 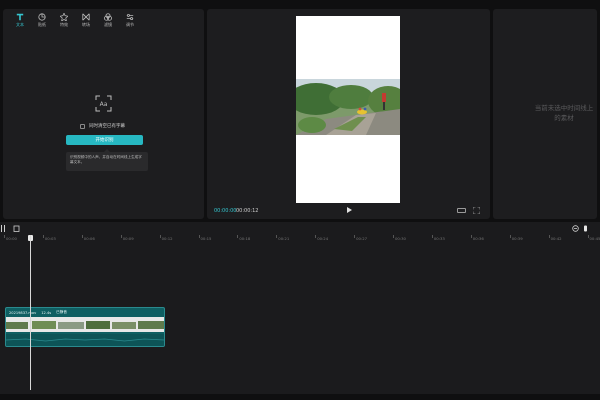 What do you see at coordinates (128, 238) in the screenshot?
I see `ruler-tick-label: 00:09` at bounding box center [128, 238].